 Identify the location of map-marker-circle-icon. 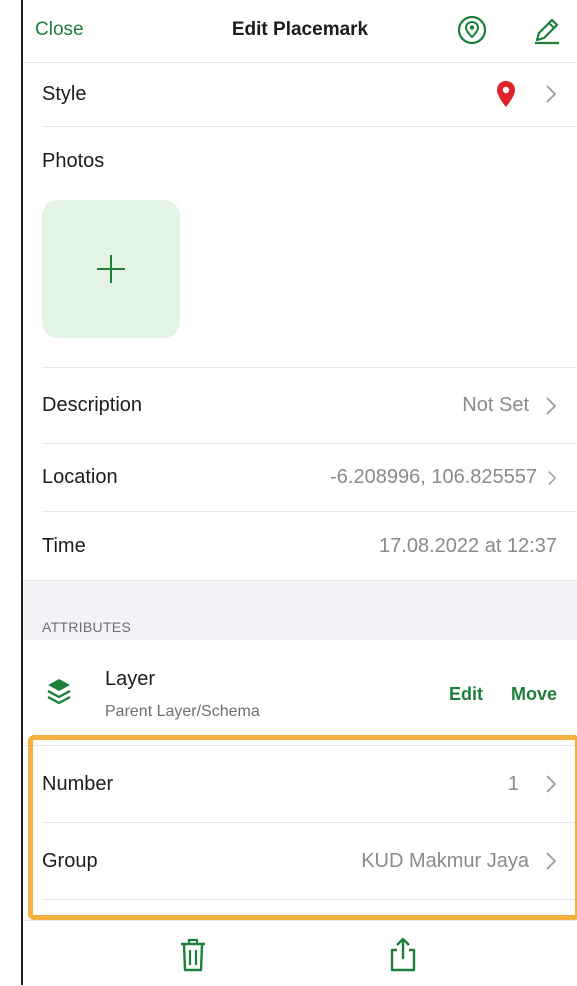
(472, 30).